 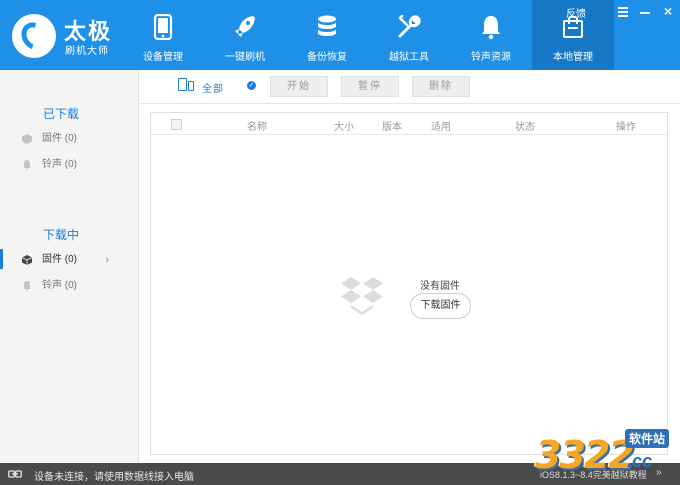 I want to click on sidebar-item-downloaded-ringtone: 铃声 (0), so click(x=69, y=165).